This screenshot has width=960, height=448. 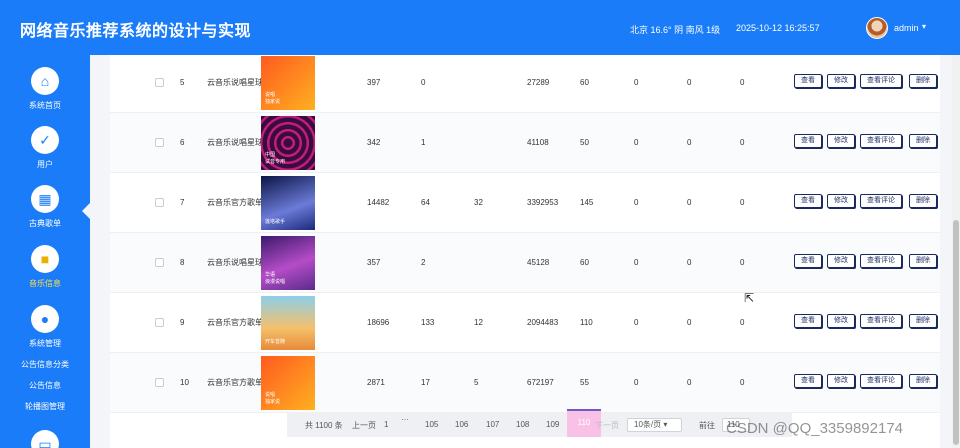 I want to click on scrollbar, so click(x=956, y=251).